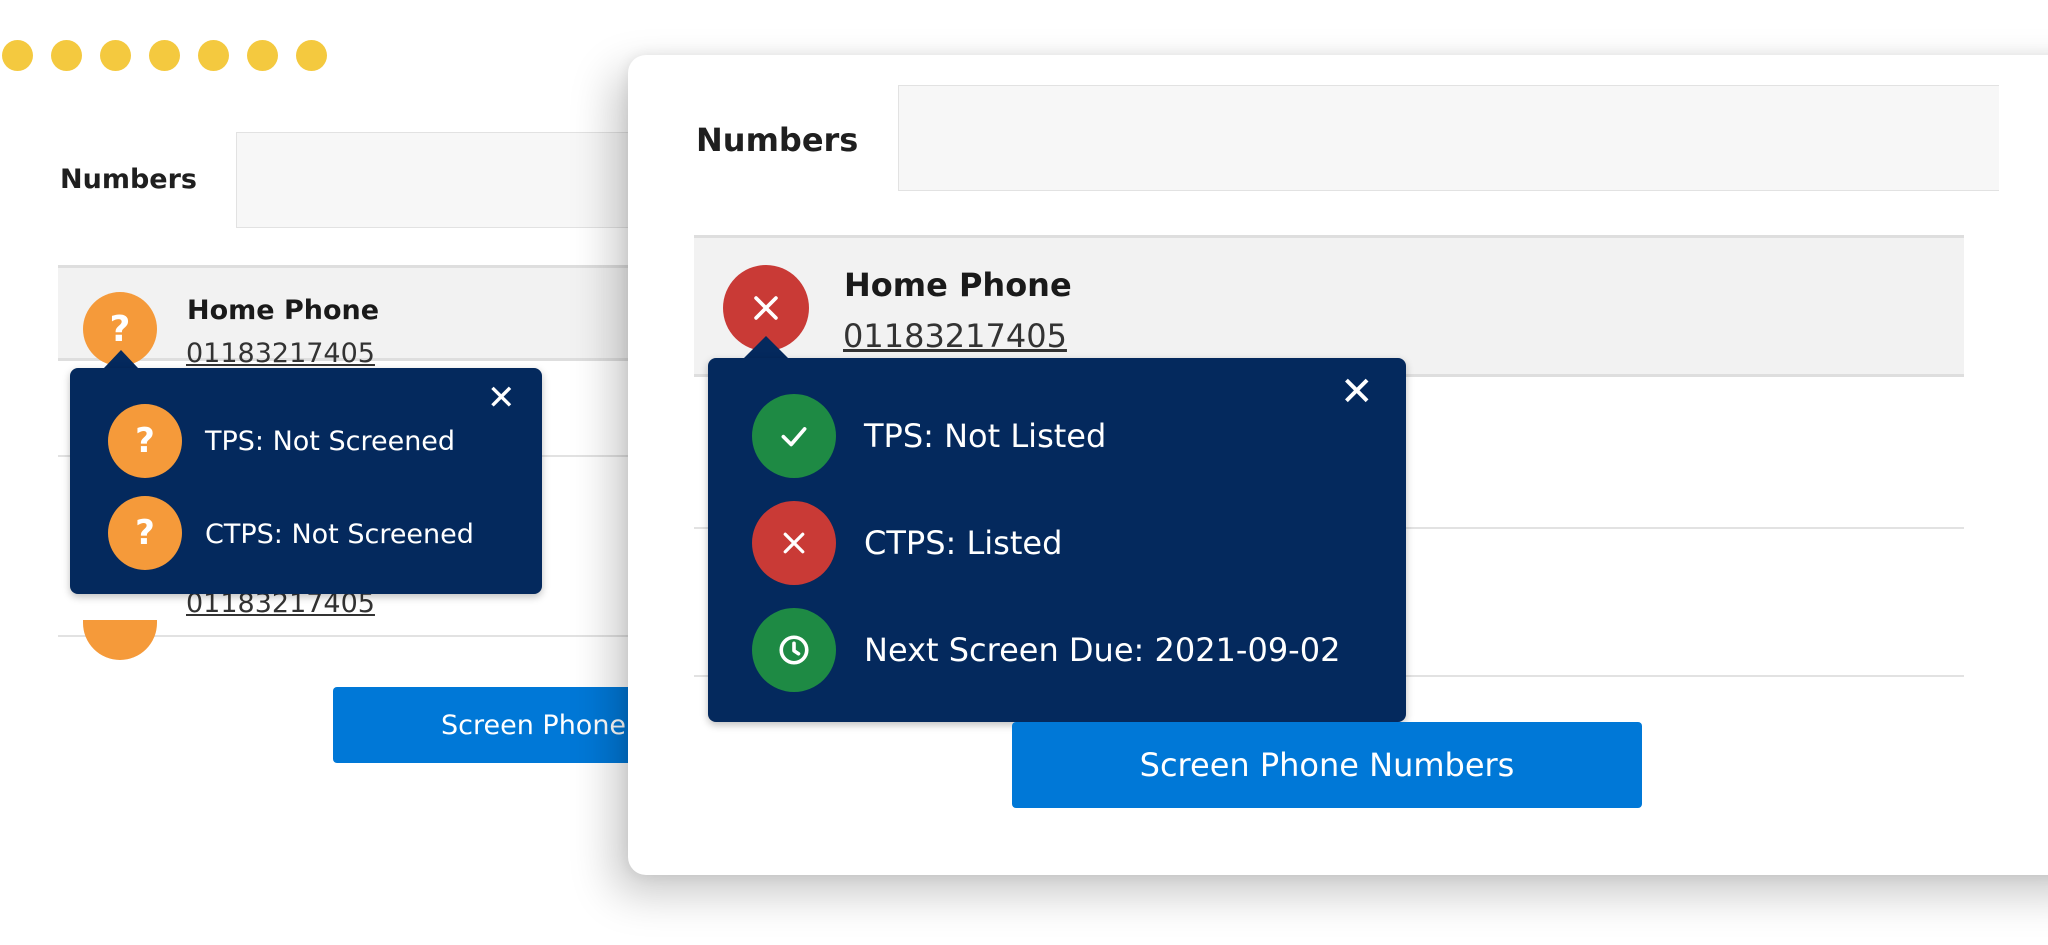 The width and height of the screenshot is (2048, 945). What do you see at coordinates (794, 543) in the screenshot?
I see `cross-icon` at bounding box center [794, 543].